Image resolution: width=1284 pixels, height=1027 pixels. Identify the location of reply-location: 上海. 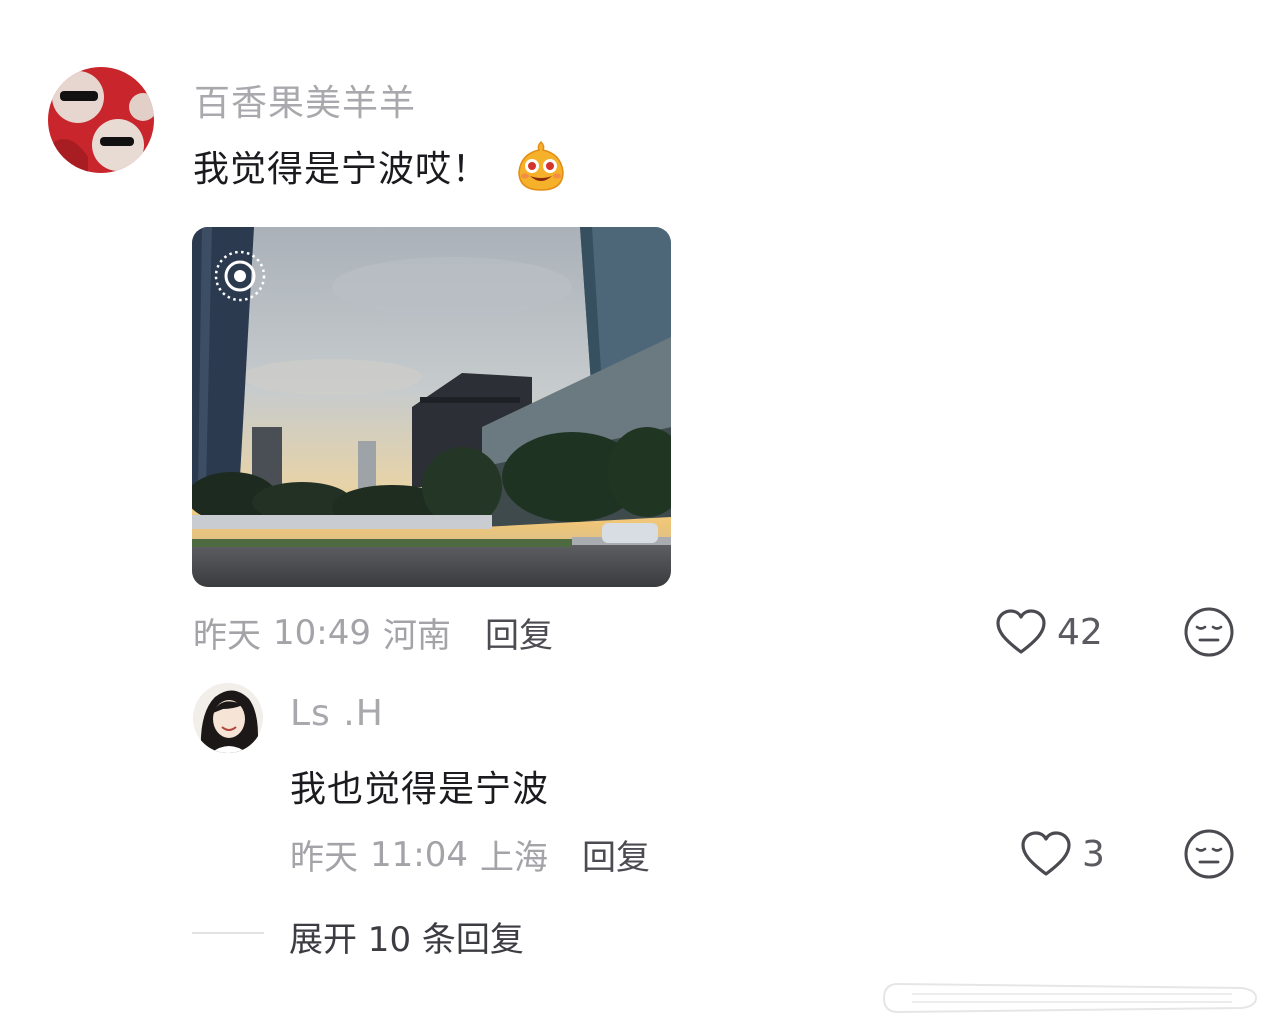
(513, 858).